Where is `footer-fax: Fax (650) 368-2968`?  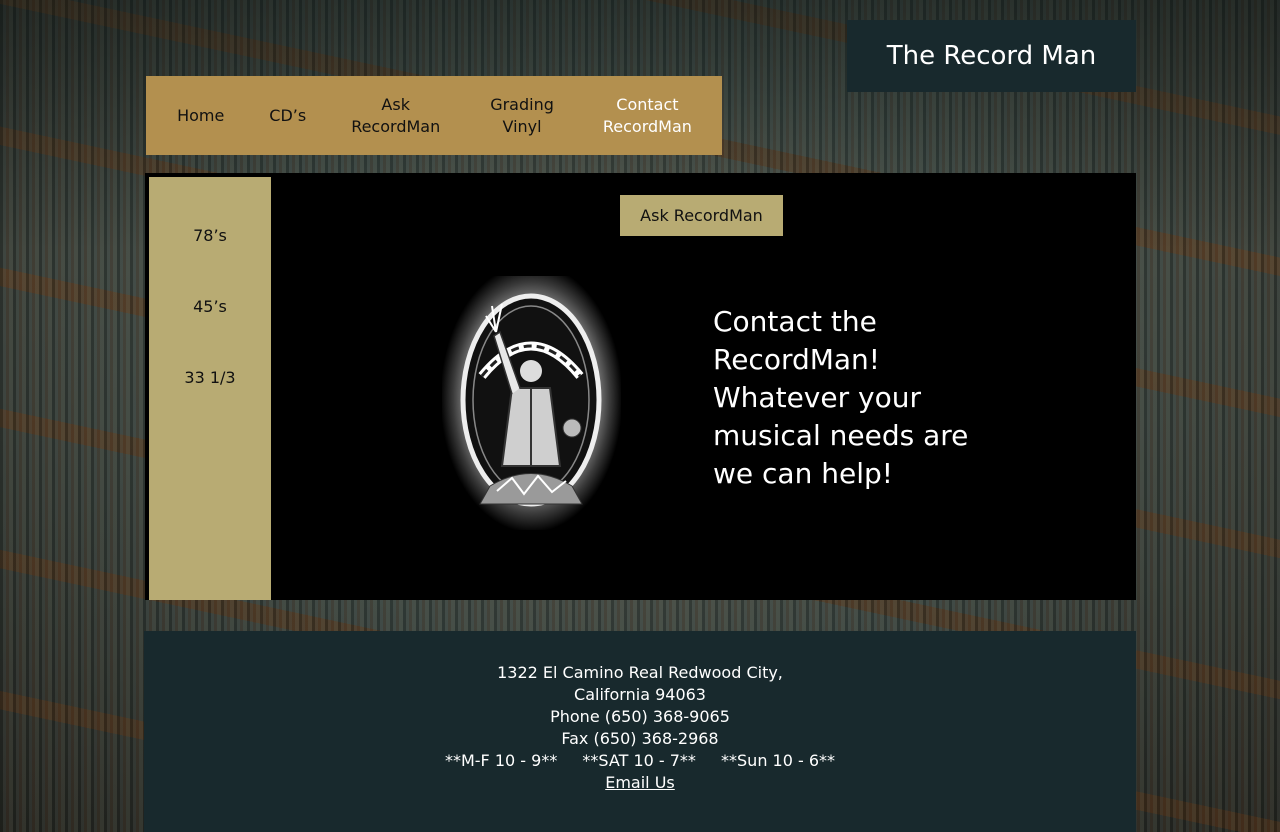 footer-fax: Fax (650) 368-2968 is located at coordinates (640, 738).